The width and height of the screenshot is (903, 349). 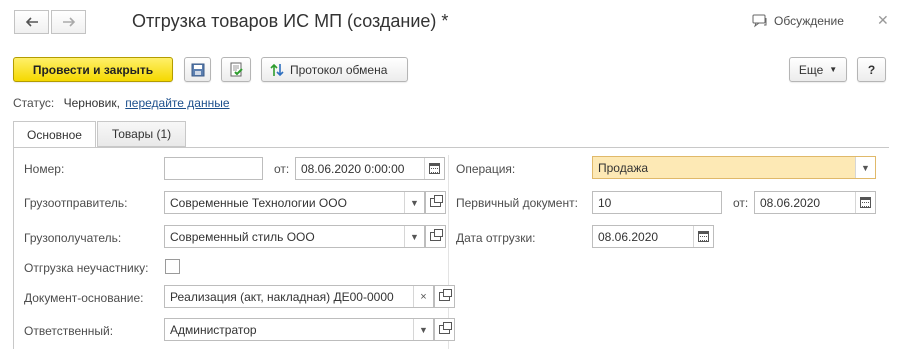 I want to click on shipper-label: Грузоотправитель:, so click(x=76, y=203).